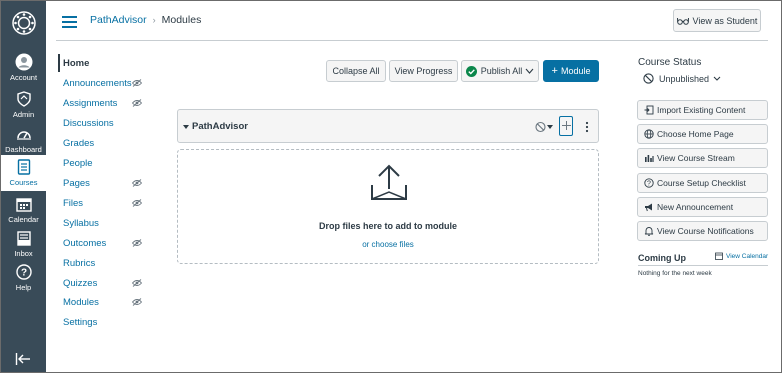  What do you see at coordinates (73, 203) in the screenshot?
I see `course-nav-label: Files` at bounding box center [73, 203].